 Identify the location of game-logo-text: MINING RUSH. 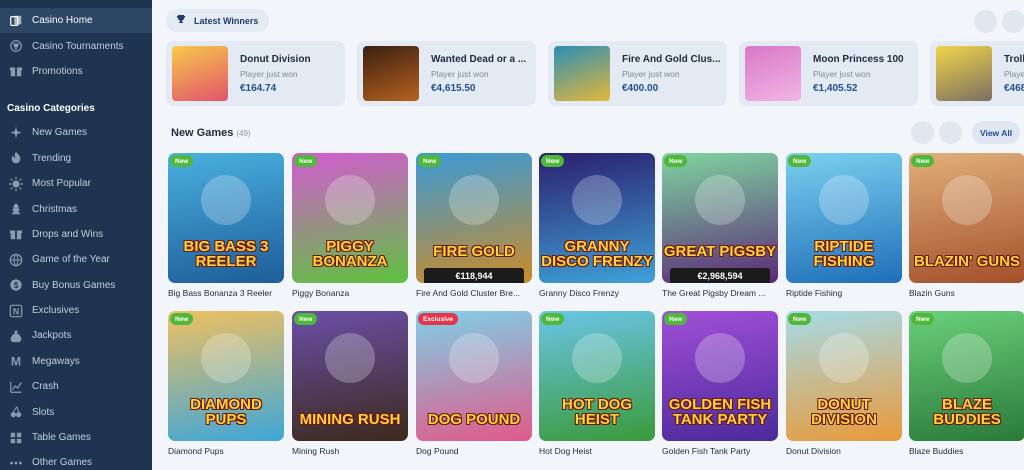
(350, 419).